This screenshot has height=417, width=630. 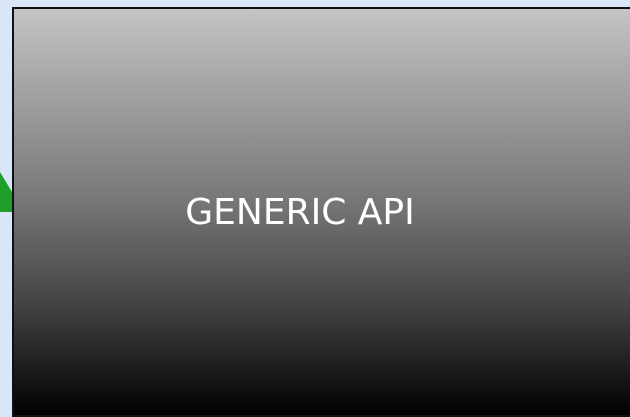 I want to click on api-block-label: GENERIC API, so click(x=300, y=212).